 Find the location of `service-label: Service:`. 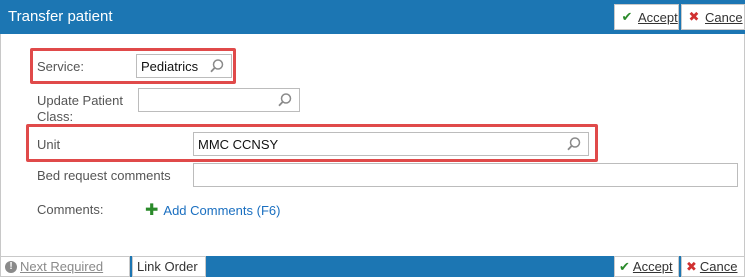

service-label: Service: is located at coordinates (60, 66).